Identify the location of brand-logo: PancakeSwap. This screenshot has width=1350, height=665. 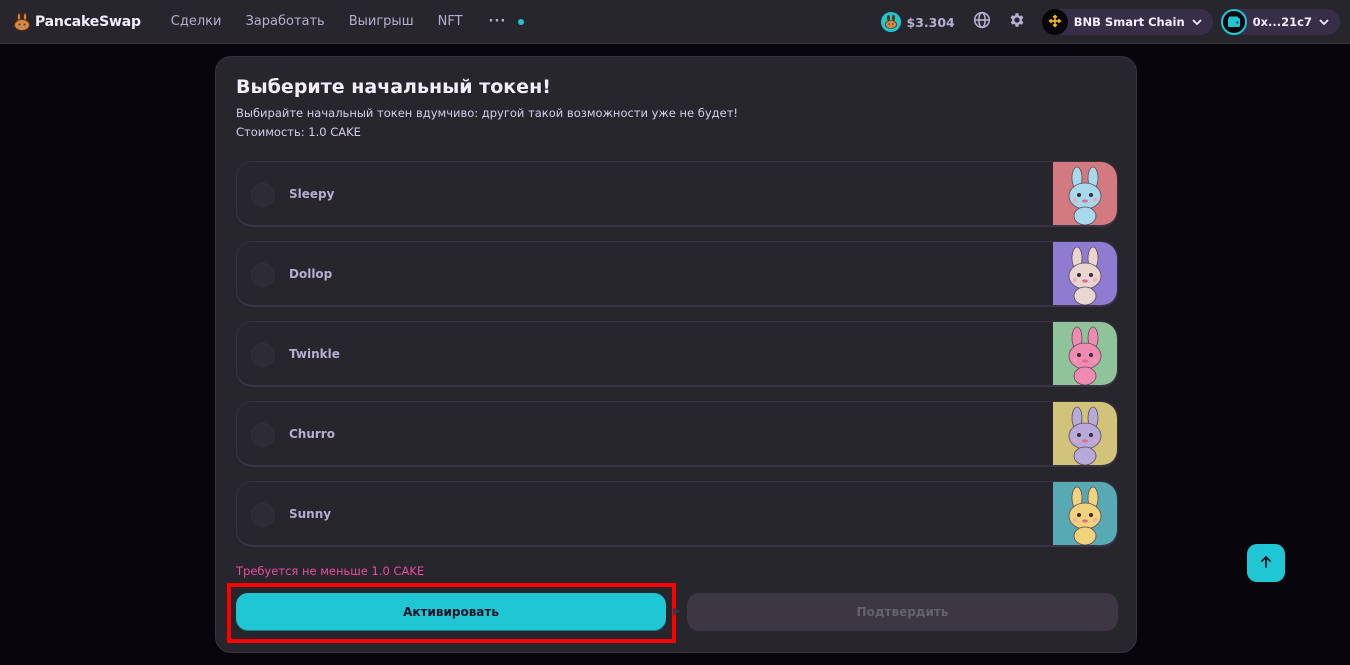
(76, 22).